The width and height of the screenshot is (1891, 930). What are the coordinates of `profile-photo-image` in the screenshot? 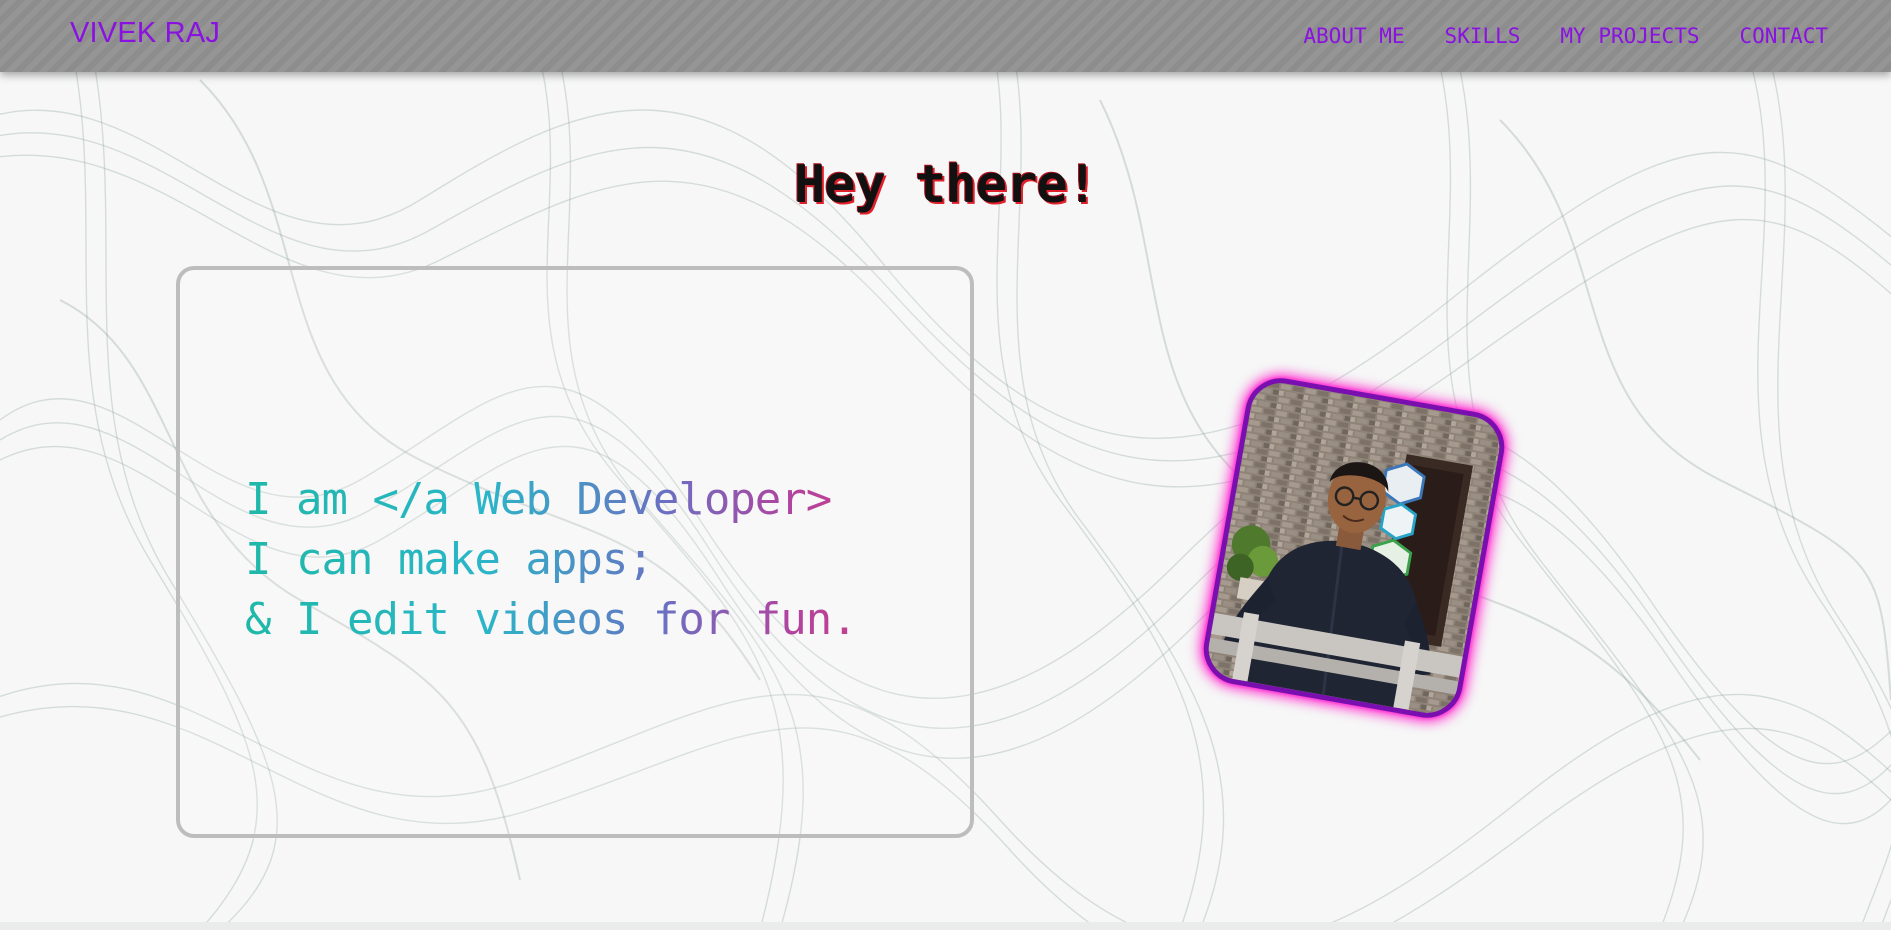 It's located at (1354, 548).